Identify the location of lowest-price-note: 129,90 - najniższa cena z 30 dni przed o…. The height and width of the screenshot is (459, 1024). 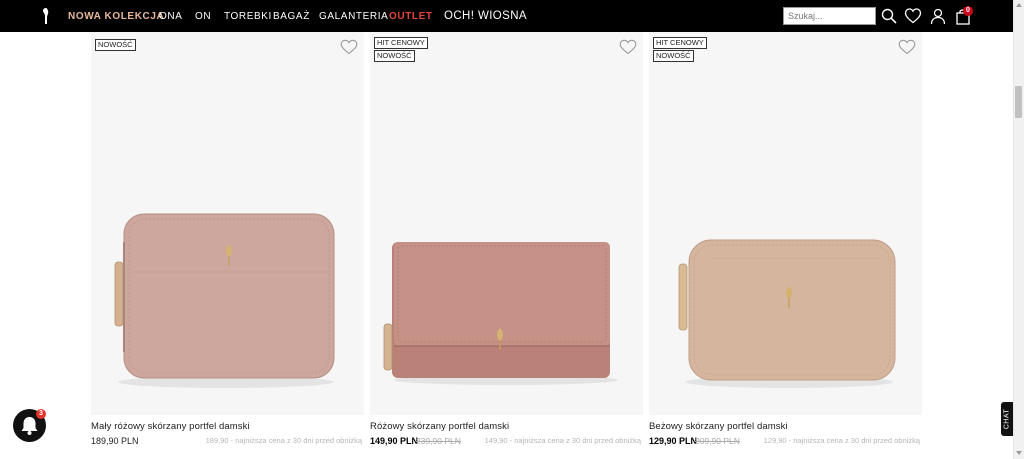
(841, 440).